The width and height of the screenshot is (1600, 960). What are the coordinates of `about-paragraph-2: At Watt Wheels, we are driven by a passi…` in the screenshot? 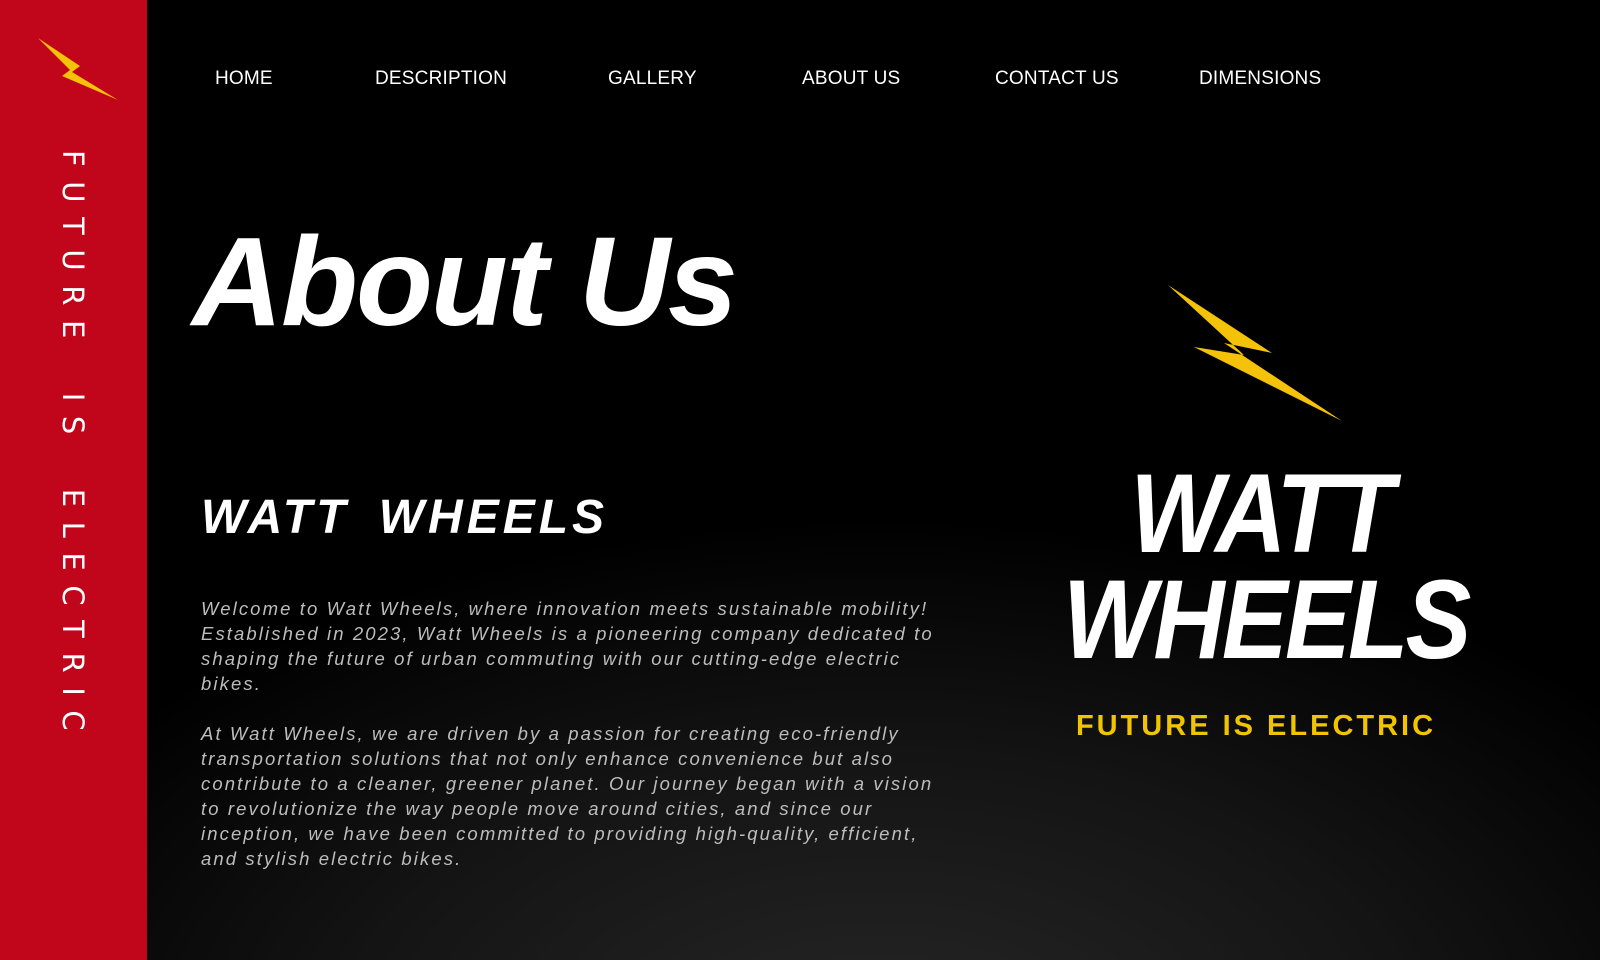 It's located at (567, 796).